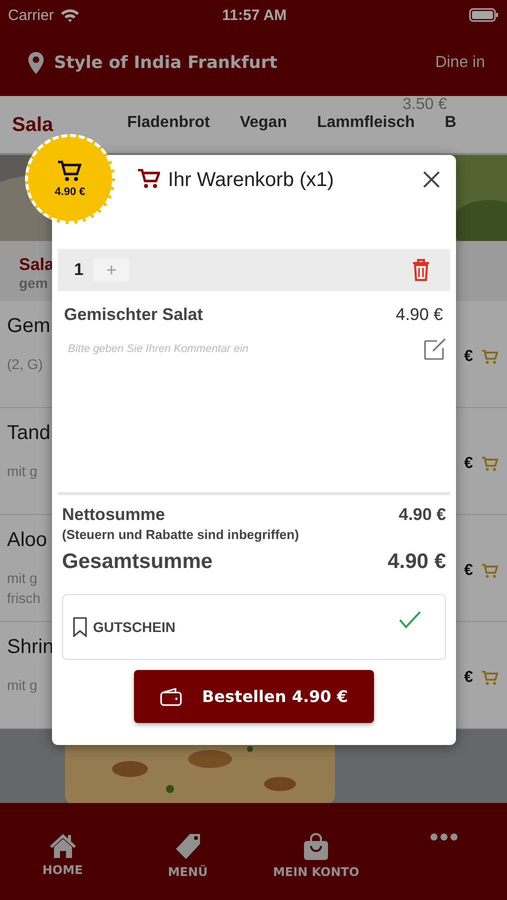 Image resolution: width=507 pixels, height=900 pixels. I want to click on dish-name: Gem, so click(28, 326).